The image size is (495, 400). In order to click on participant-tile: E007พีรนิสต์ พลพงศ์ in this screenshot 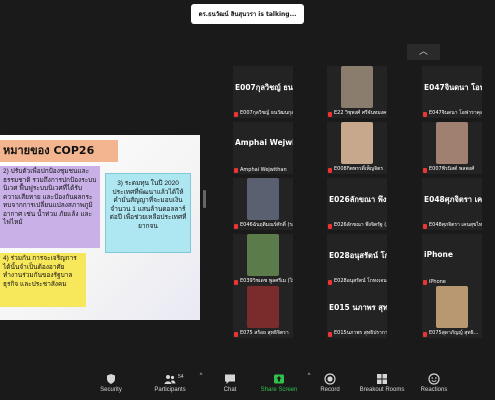, I will do `click(452, 148)`.